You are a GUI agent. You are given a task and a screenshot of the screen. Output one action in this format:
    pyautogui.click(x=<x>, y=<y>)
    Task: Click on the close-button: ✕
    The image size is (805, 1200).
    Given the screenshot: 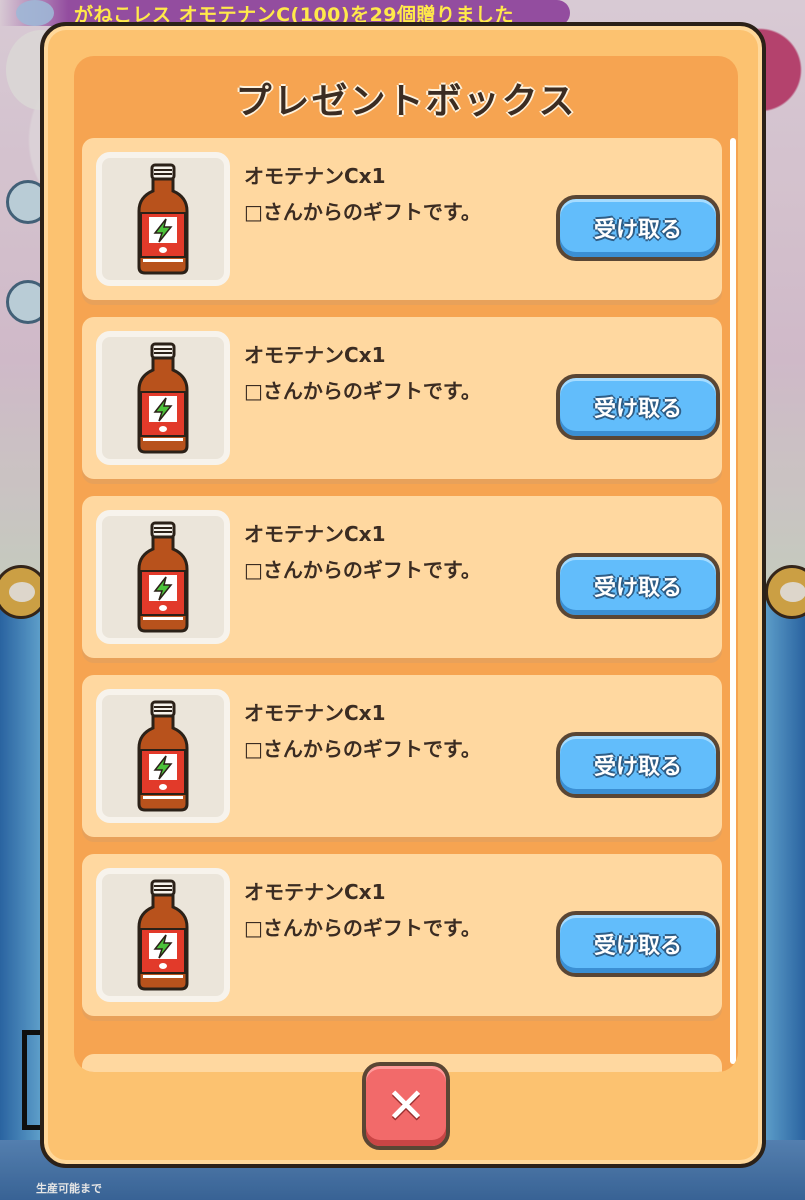 What is the action you would take?
    pyautogui.click(x=406, y=1106)
    